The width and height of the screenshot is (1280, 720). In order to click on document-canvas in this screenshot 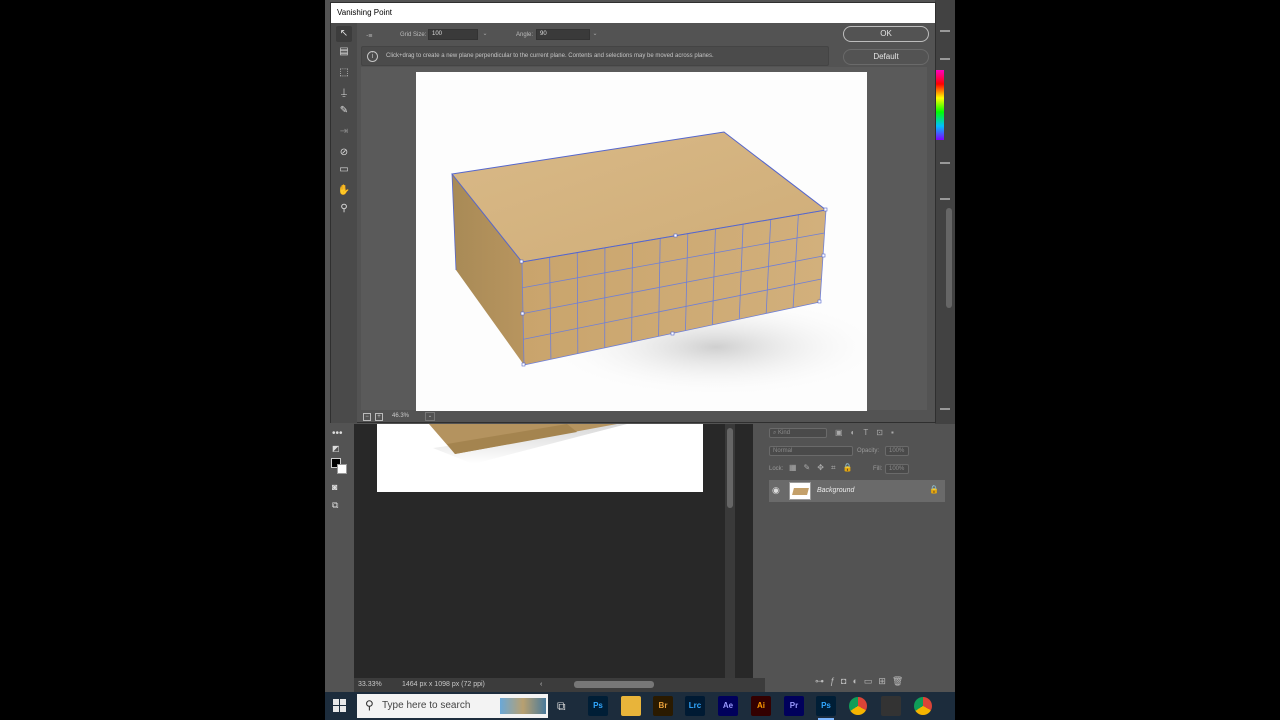, I will do `click(553, 551)`.